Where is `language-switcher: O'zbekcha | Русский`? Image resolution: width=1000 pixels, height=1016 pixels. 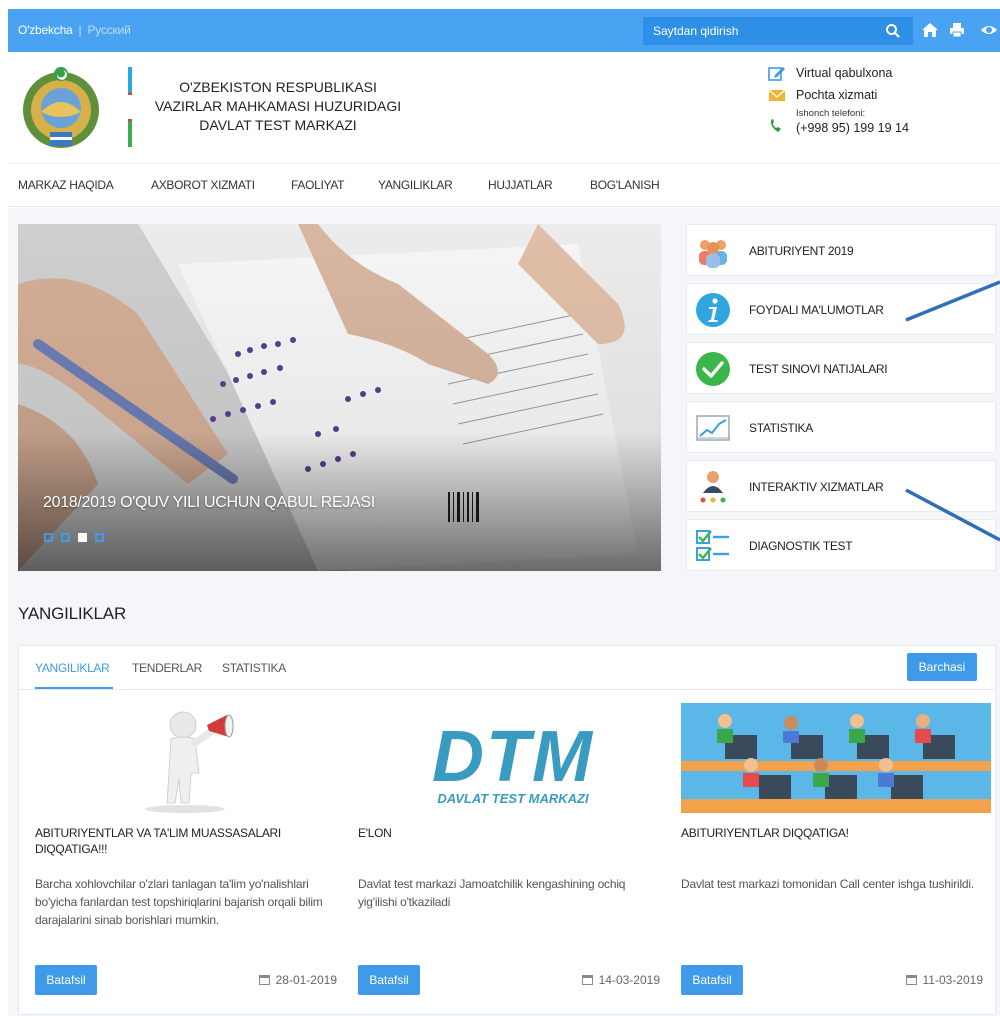 language-switcher: O'zbekcha | Русский is located at coordinates (74, 30).